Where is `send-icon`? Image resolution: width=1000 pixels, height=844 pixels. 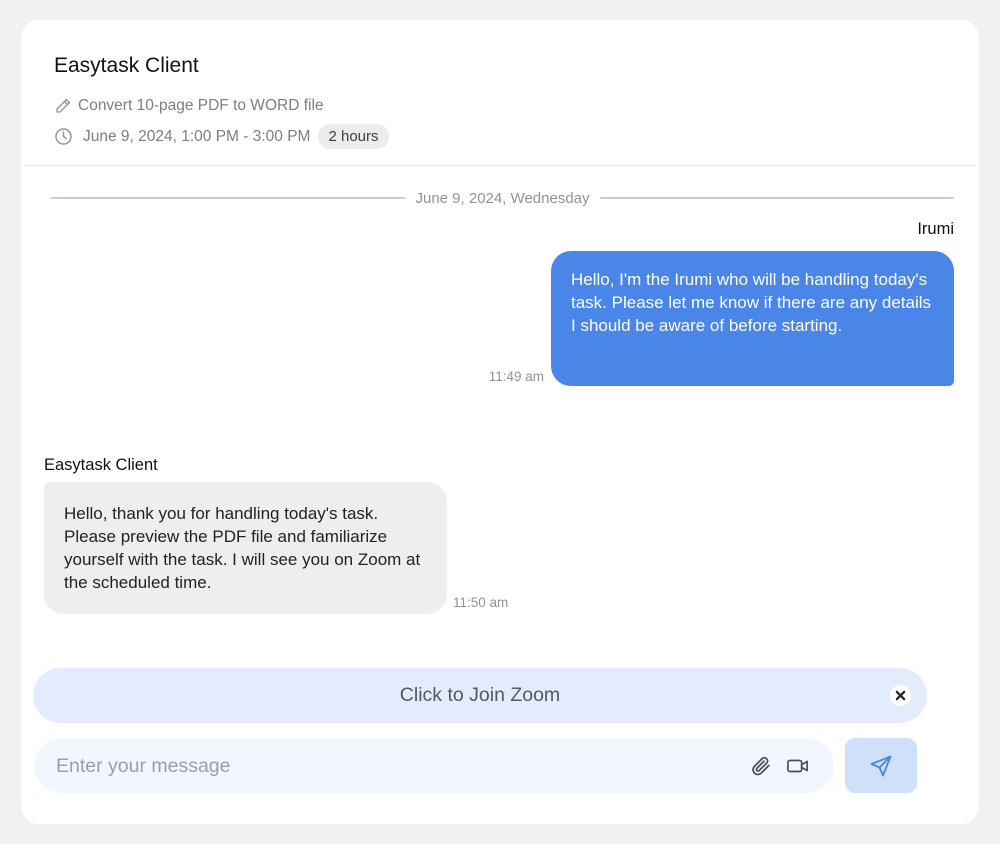
send-icon is located at coordinates (881, 765).